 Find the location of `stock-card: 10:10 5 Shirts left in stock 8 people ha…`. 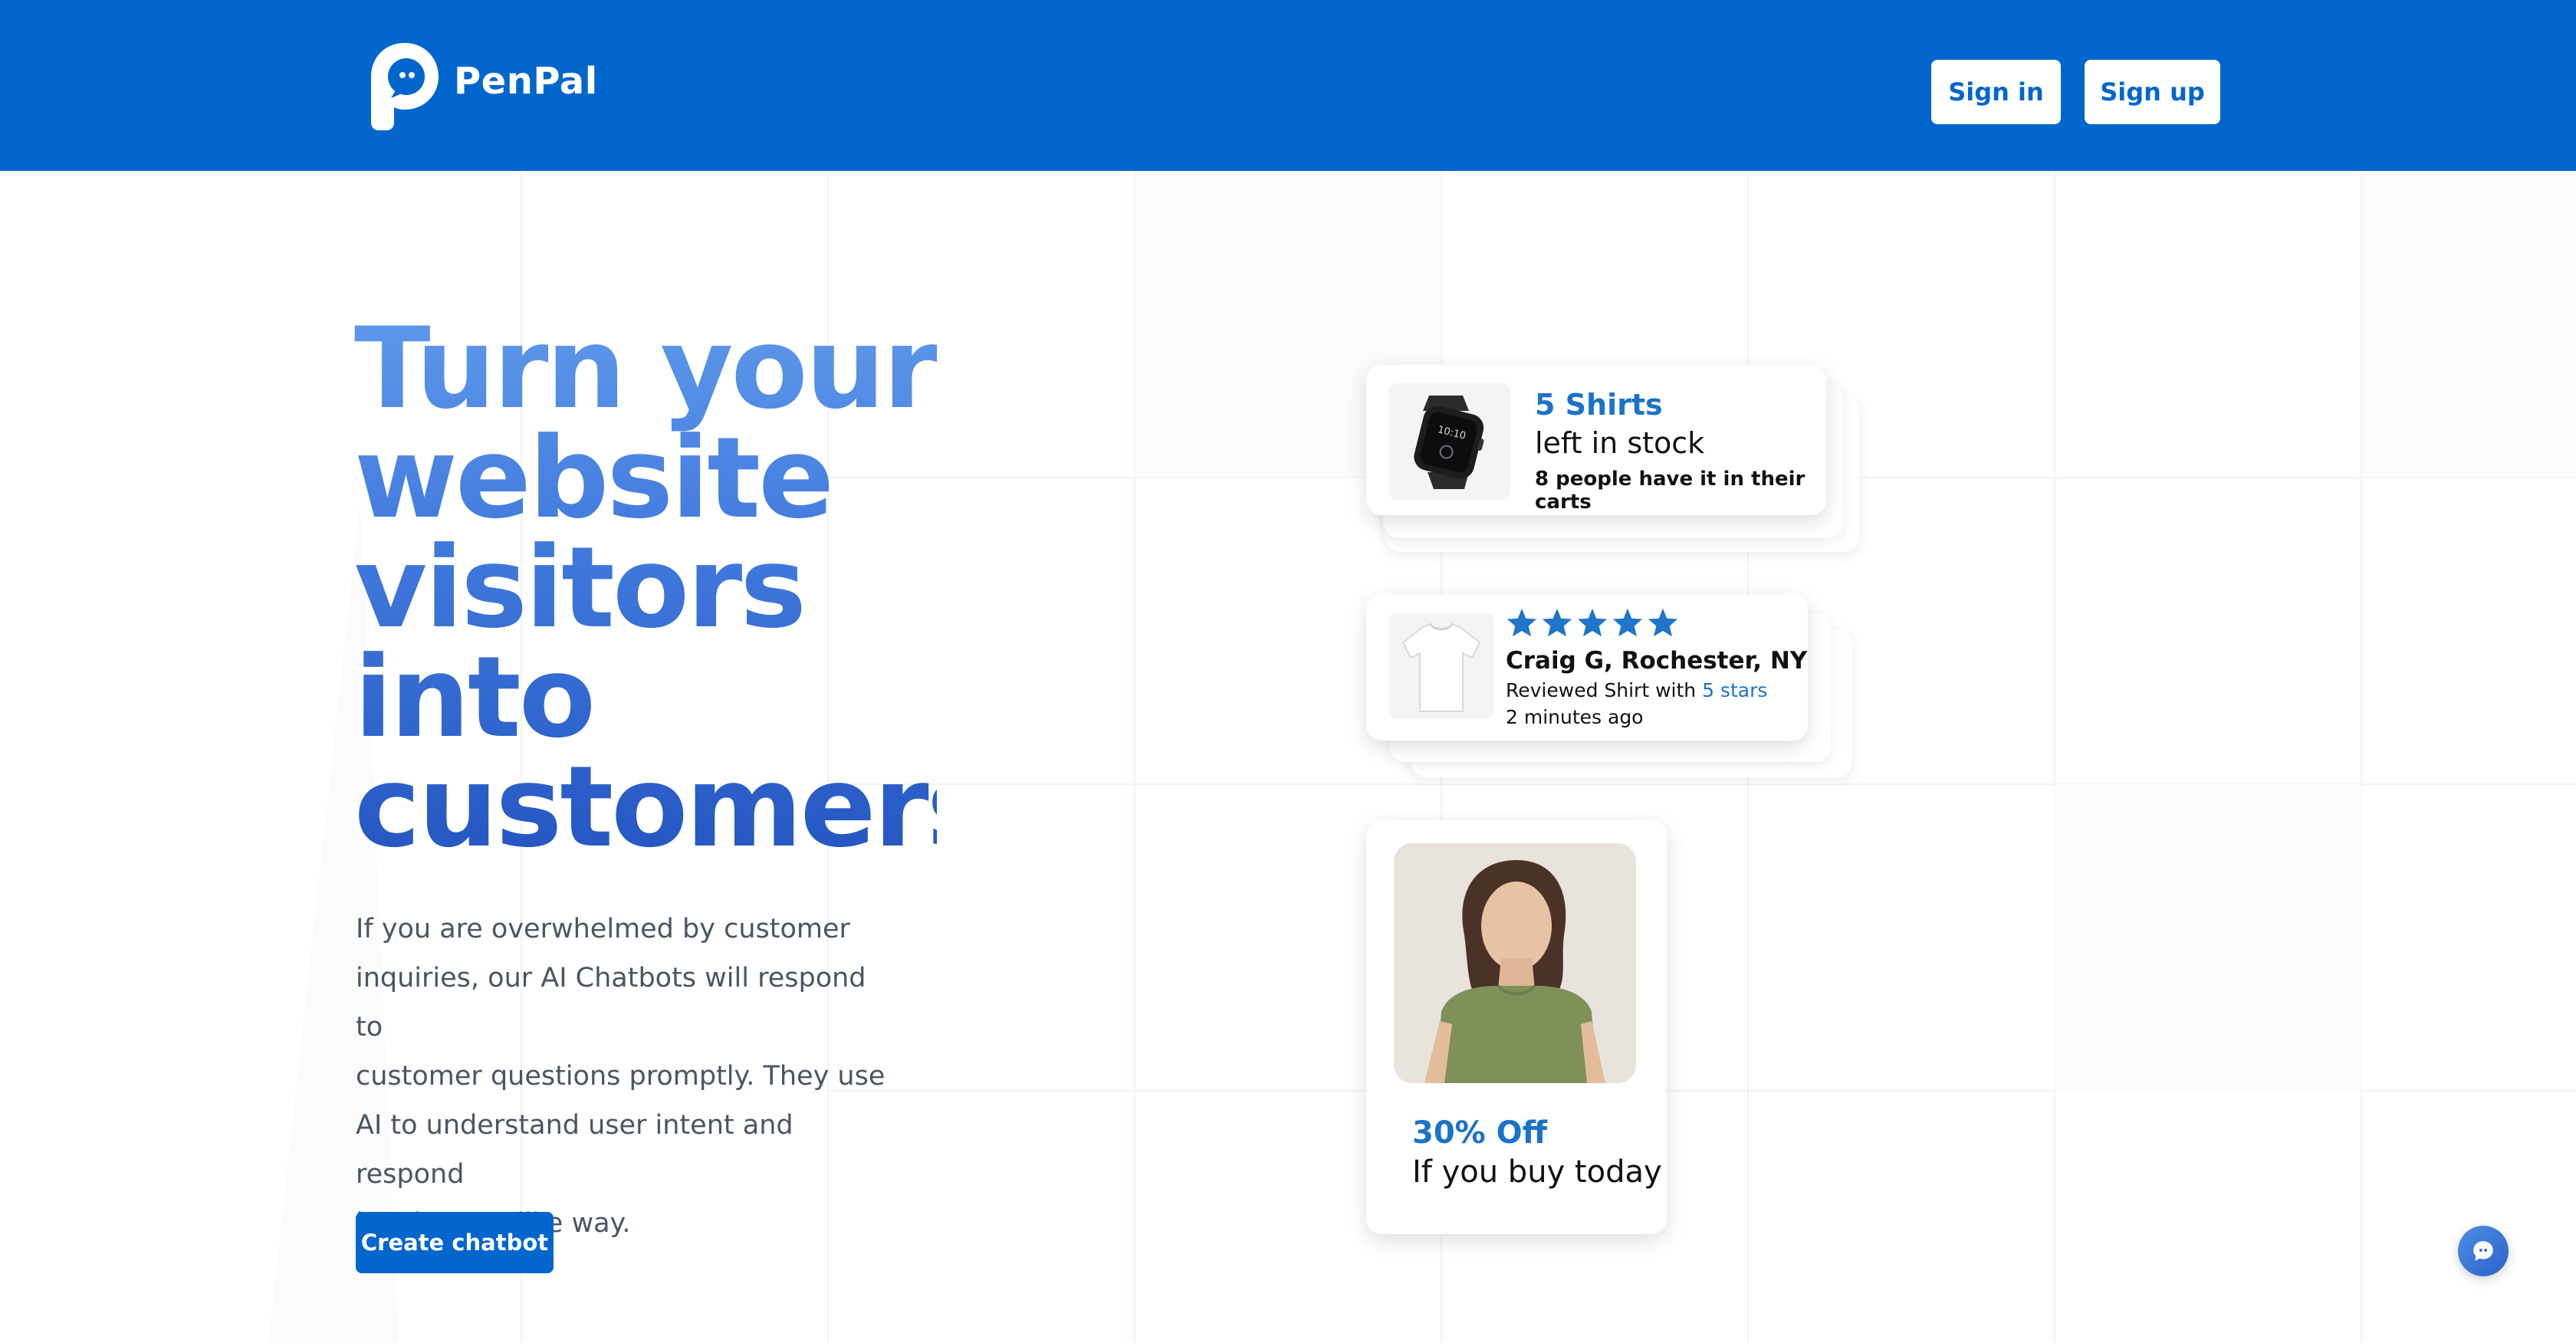

stock-card: 10:10 5 Shirts left in stock 8 people ha… is located at coordinates (1596, 440).